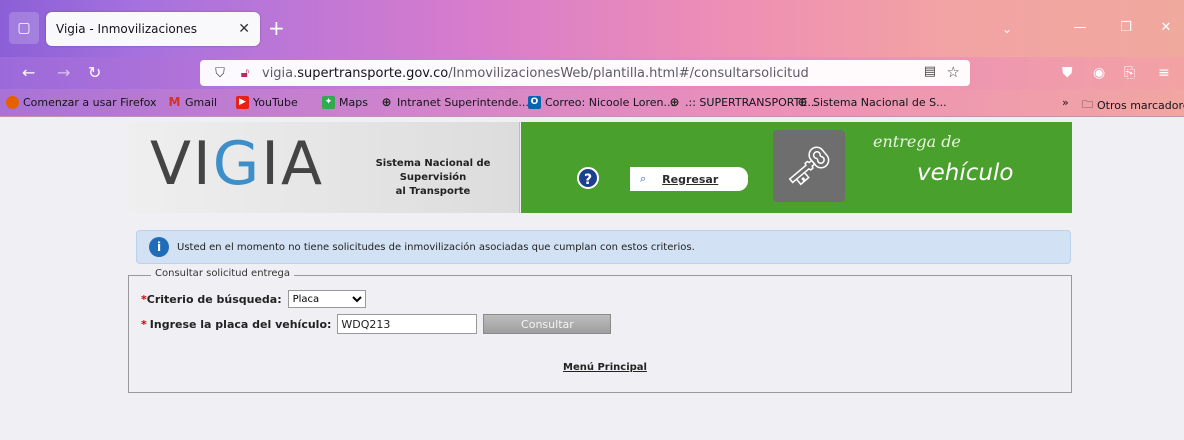 This screenshot has width=1184, height=440. Describe the element at coordinates (534, 102) in the screenshot. I see `outlook-icon: O` at that location.